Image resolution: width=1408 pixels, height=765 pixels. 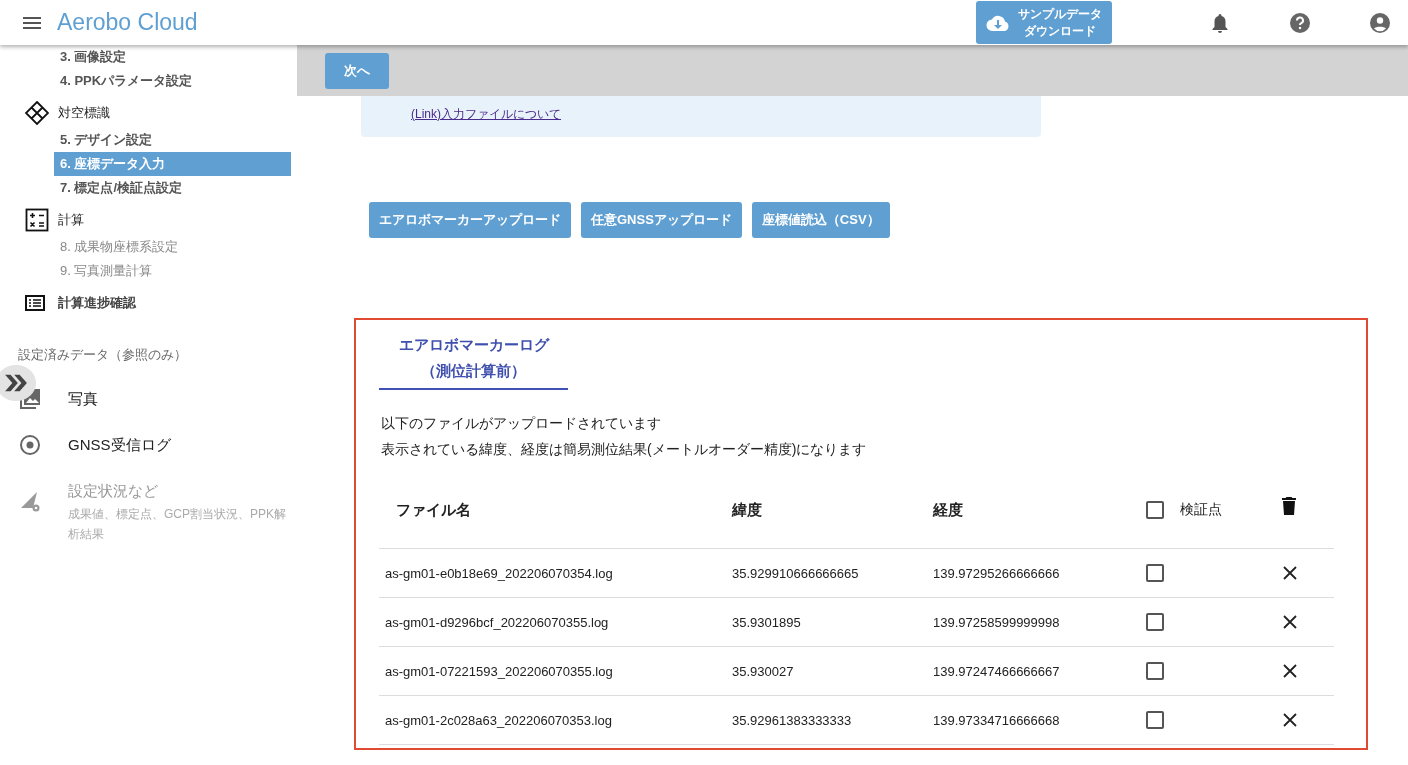 I want to click on double-chevron-icon, so click(x=16, y=383).